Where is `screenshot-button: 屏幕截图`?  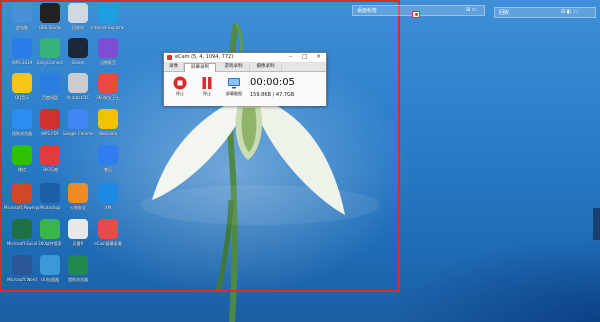 screenshot-button: 屏幕截图 is located at coordinates (234, 88).